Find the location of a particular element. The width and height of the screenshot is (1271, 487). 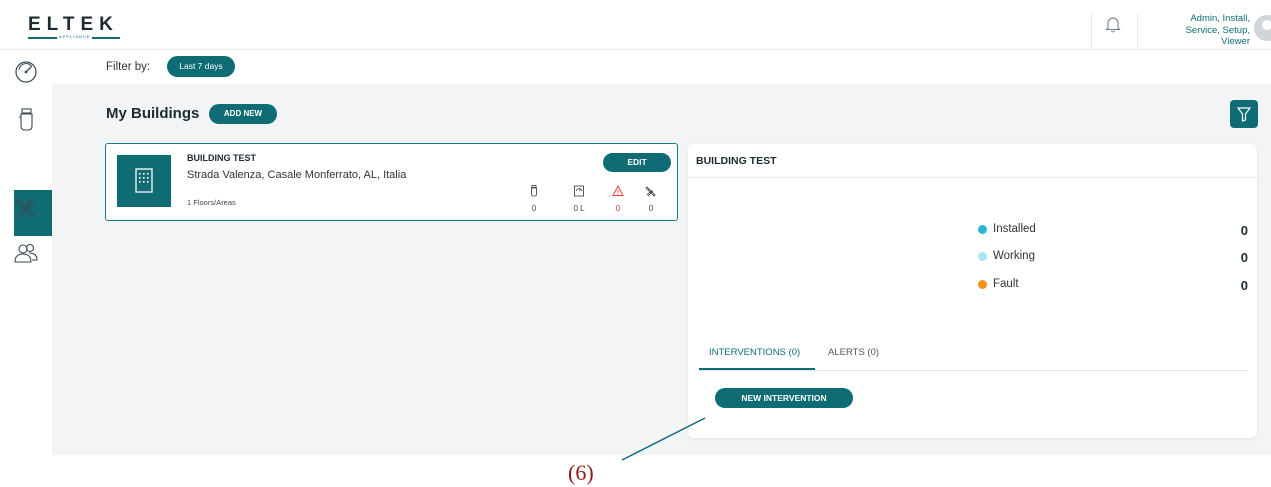

users-icon is located at coordinates (26, 254).